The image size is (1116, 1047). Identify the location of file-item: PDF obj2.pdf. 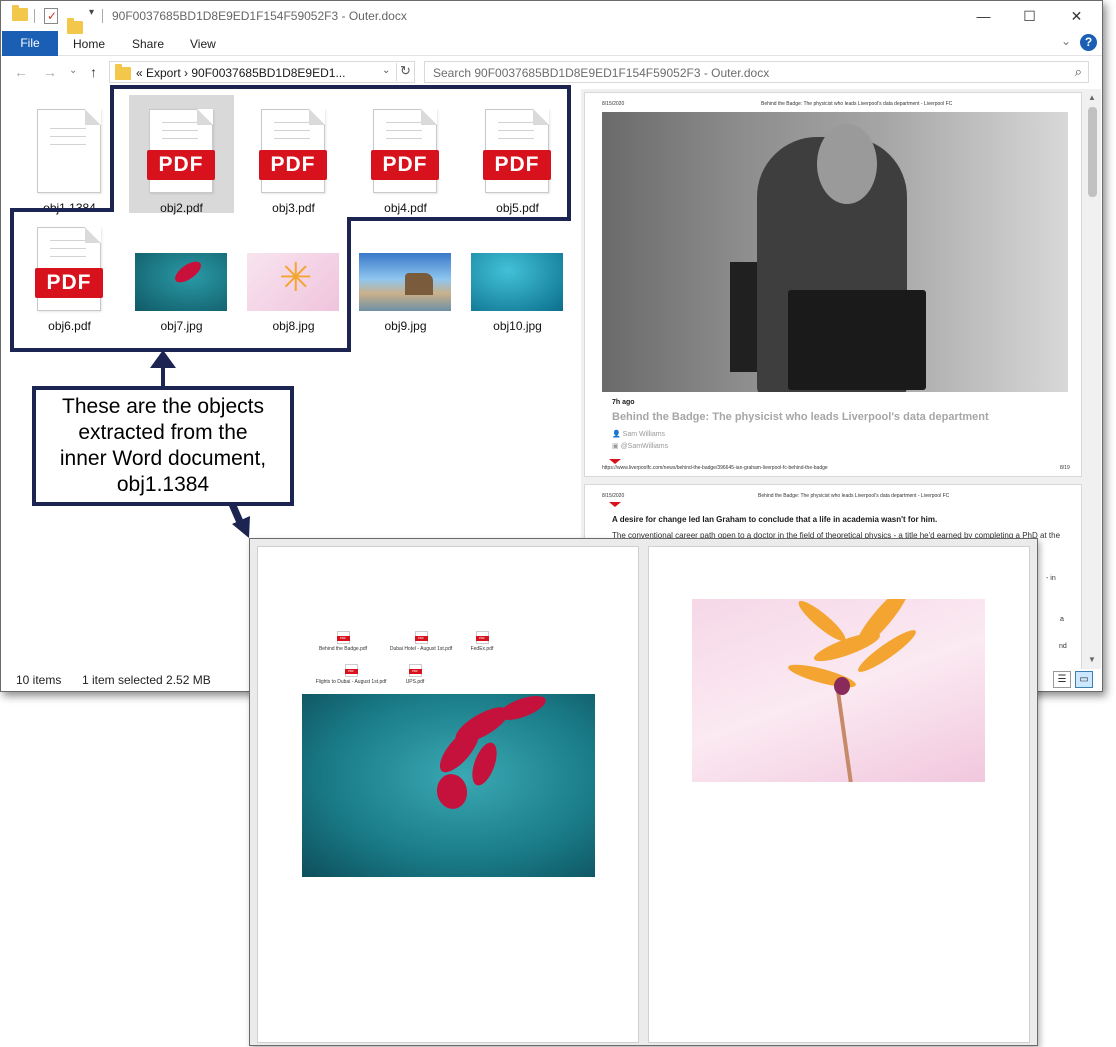
(181, 155).